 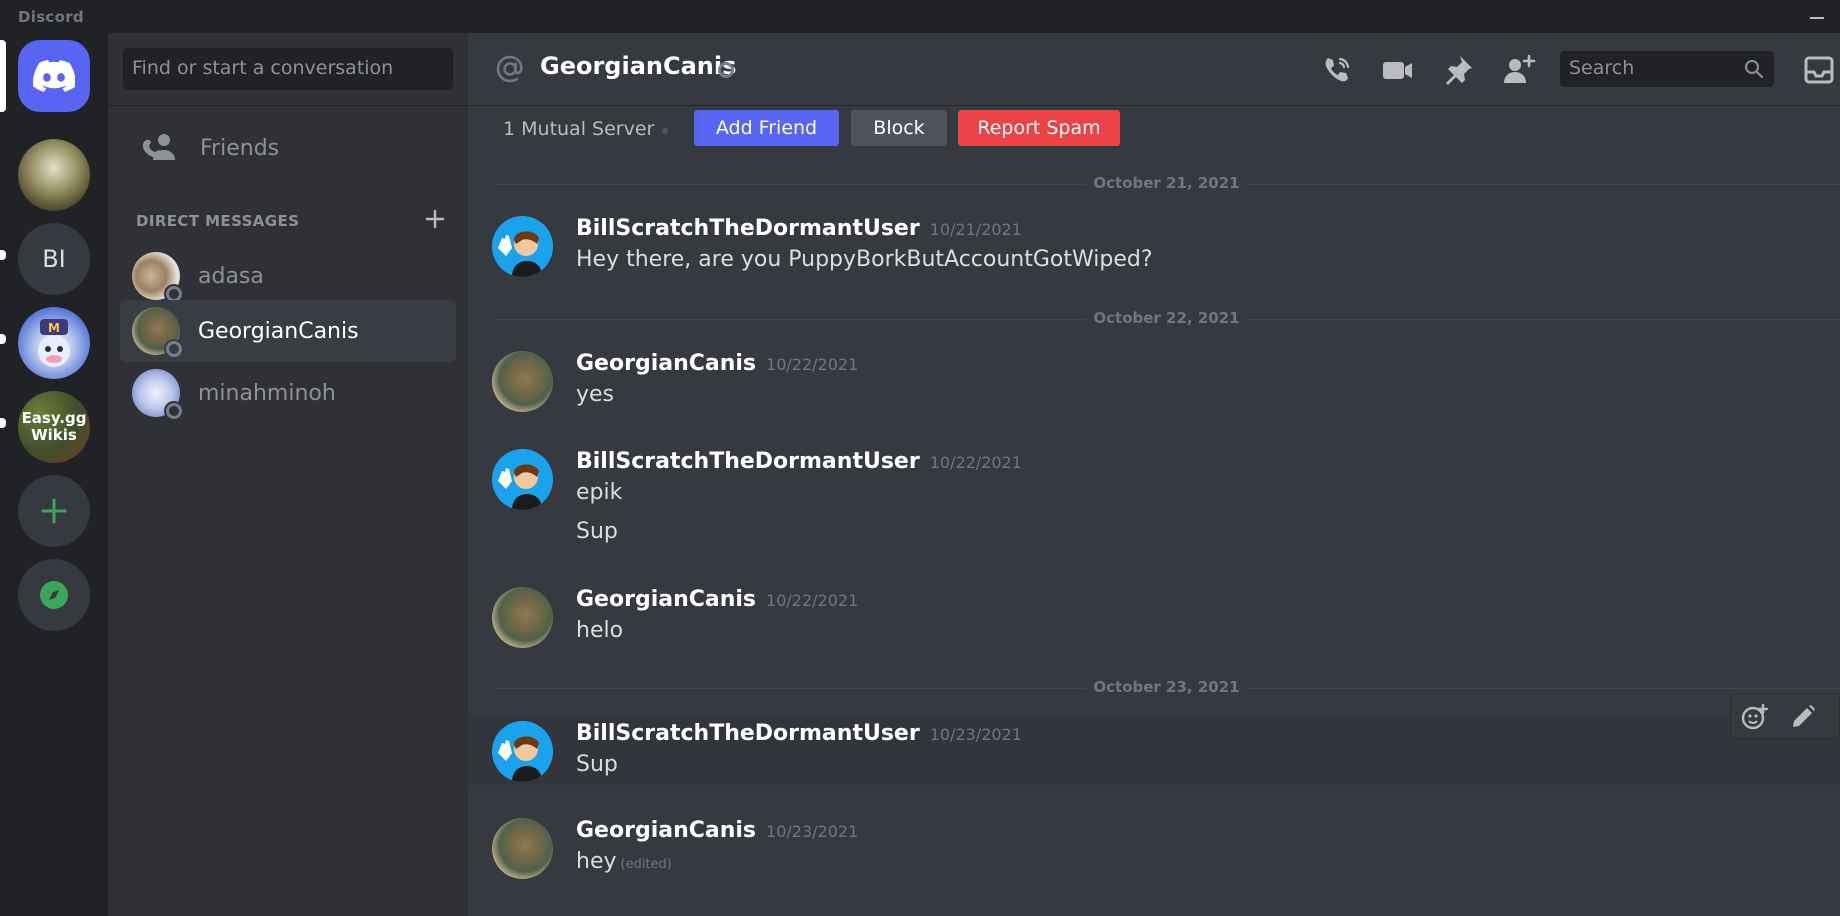 I want to click on message-author: BillScratchTheDormantUser 10/22/2021, so click(x=799, y=461).